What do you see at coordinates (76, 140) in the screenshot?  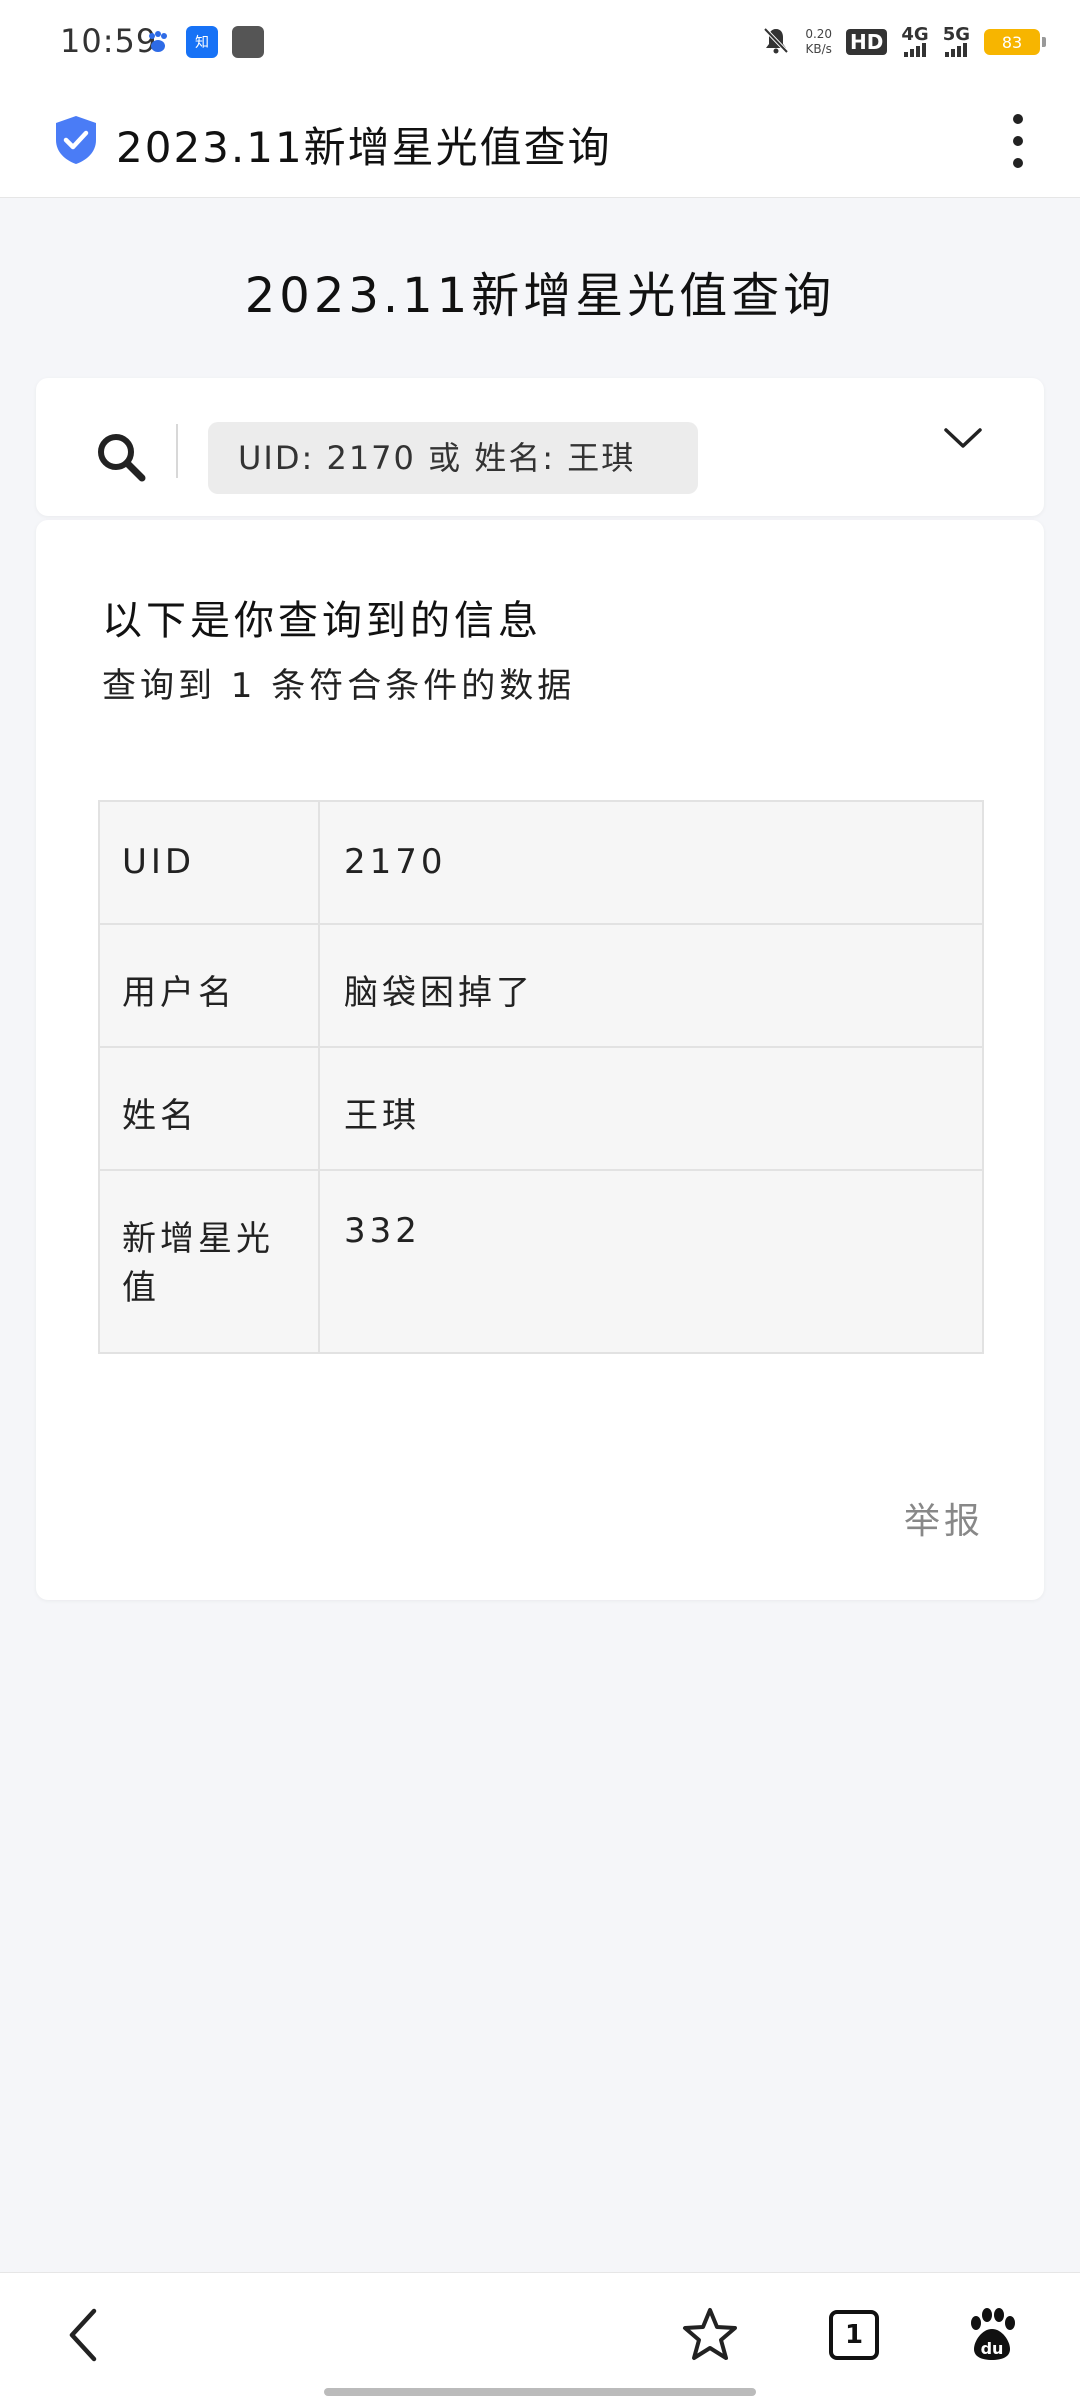 I see `shield-check-icon` at bounding box center [76, 140].